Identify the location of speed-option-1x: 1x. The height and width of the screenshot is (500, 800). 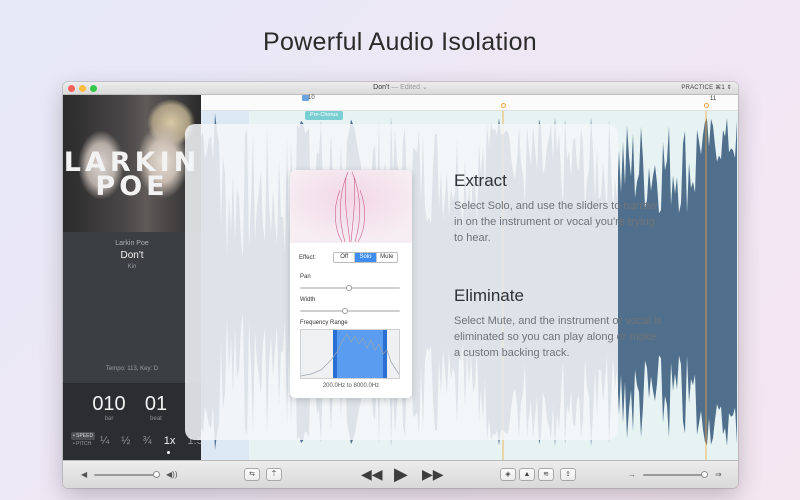
(170, 441).